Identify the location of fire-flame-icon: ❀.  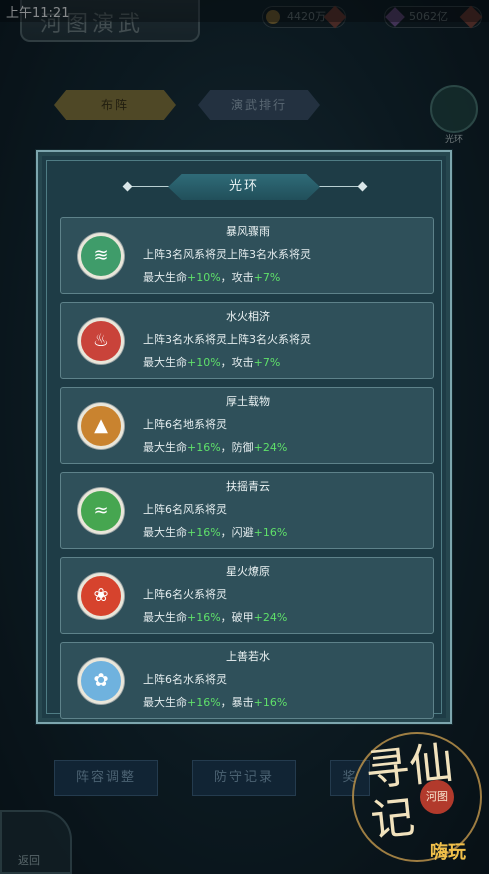
(101, 596).